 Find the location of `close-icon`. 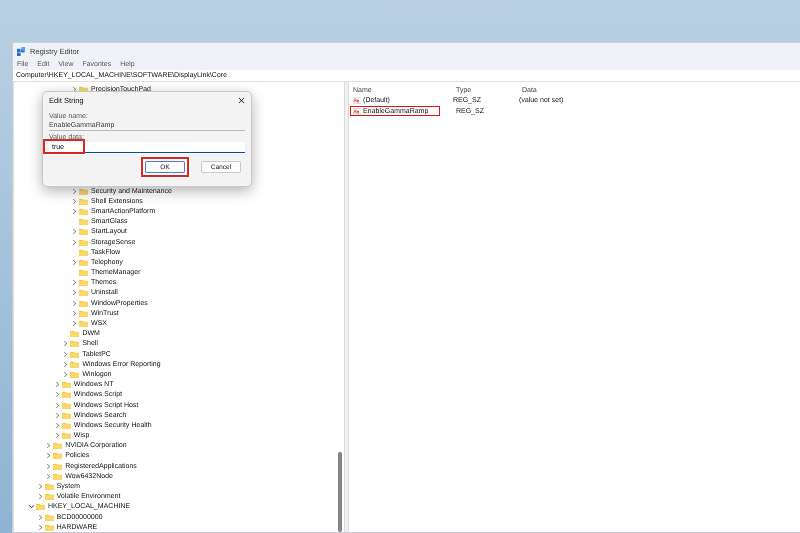

close-icon is located at coordinates (241, 100).